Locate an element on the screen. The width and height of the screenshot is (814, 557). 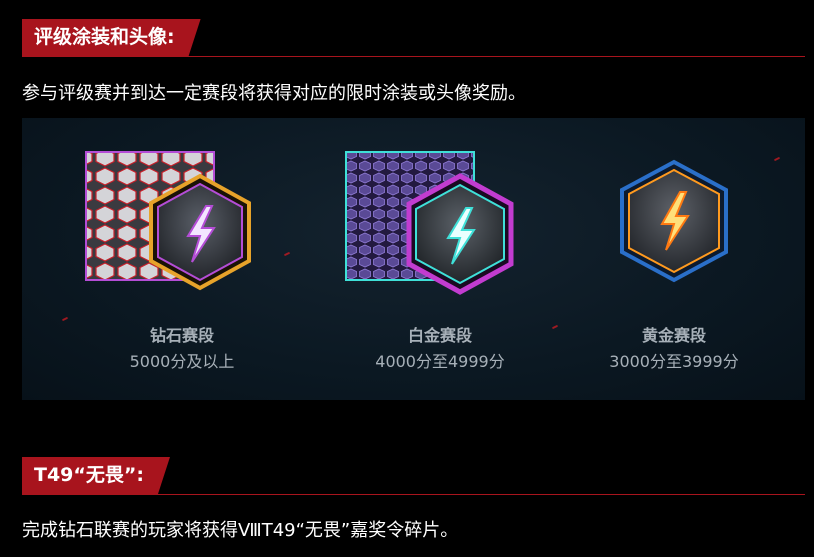
section-description: 参与评级赛并到达一定赛段将获得对应的限时涂装或头像奖励。 is located at coordinates (274, 93).